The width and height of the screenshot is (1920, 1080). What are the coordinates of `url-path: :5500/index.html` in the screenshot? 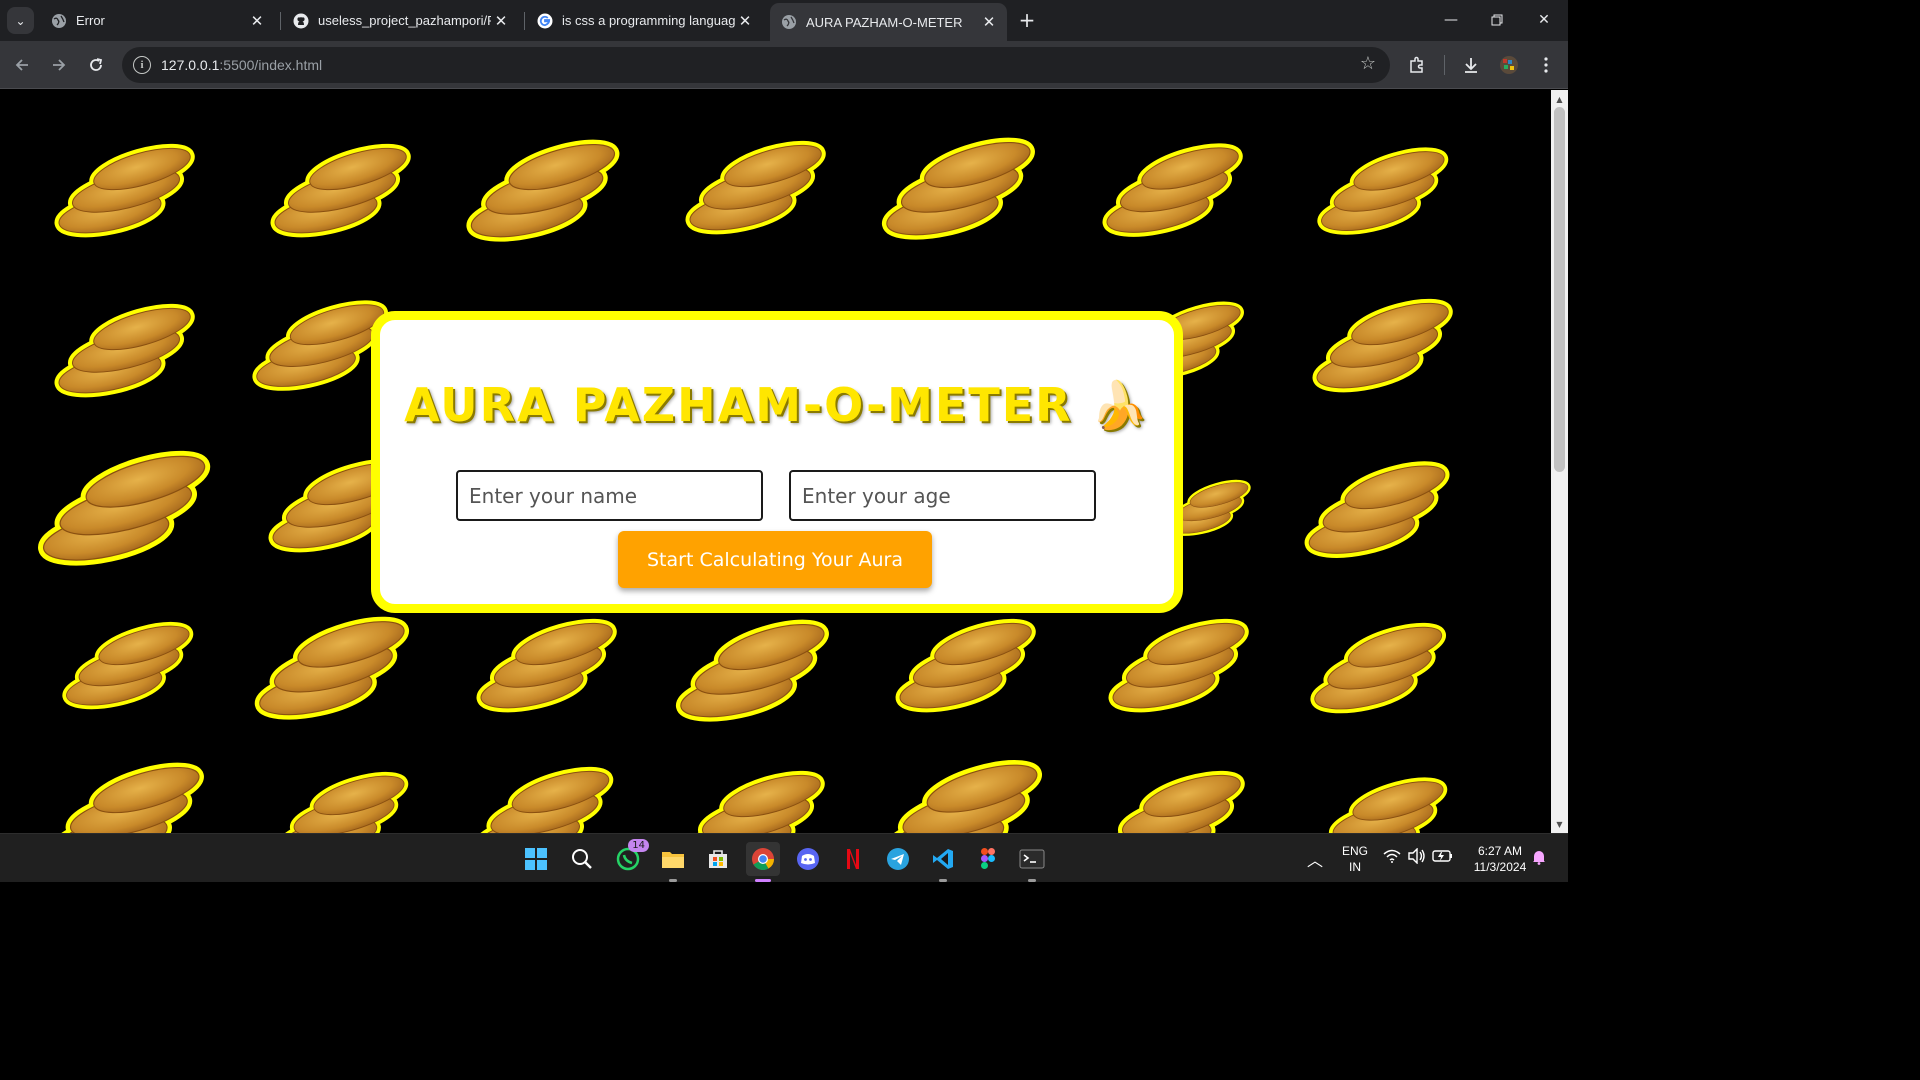 It's located at (271, 65).